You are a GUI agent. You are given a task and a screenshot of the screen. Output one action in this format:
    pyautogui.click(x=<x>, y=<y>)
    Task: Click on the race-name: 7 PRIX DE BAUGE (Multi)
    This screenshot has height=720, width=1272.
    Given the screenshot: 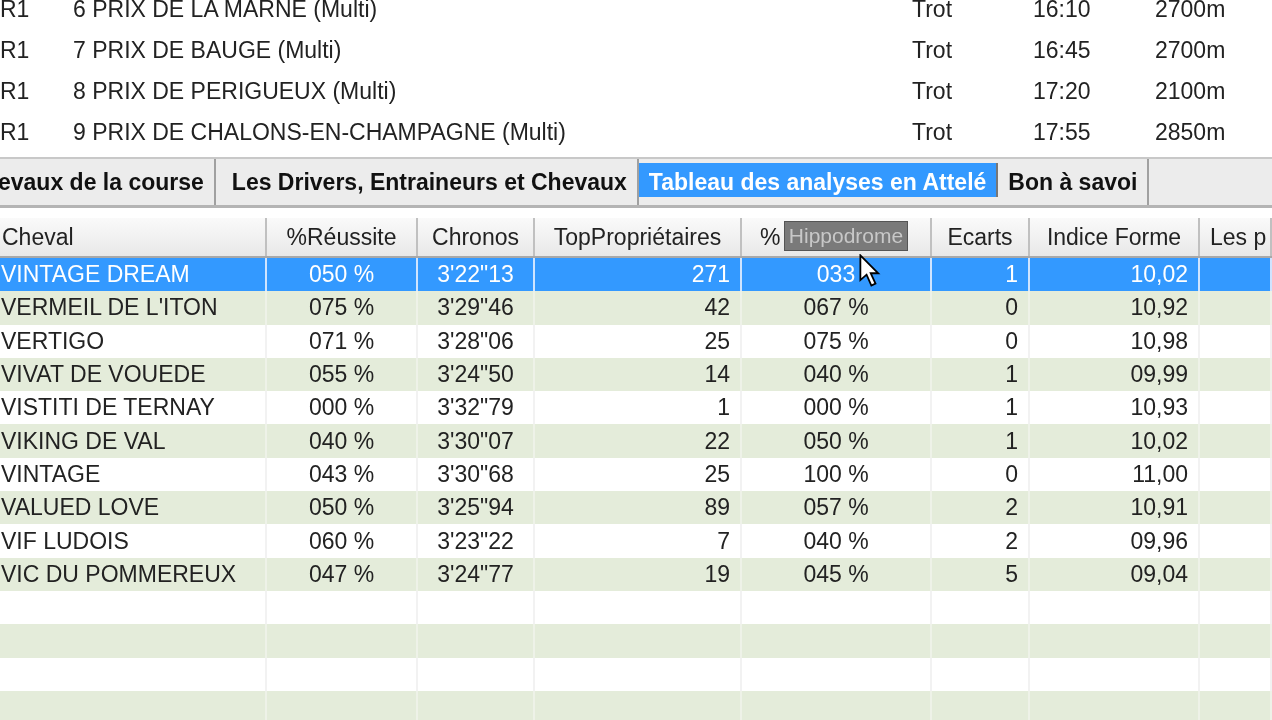 What is the action you would take?
    pyautogui.click(x=208, y=50)
    